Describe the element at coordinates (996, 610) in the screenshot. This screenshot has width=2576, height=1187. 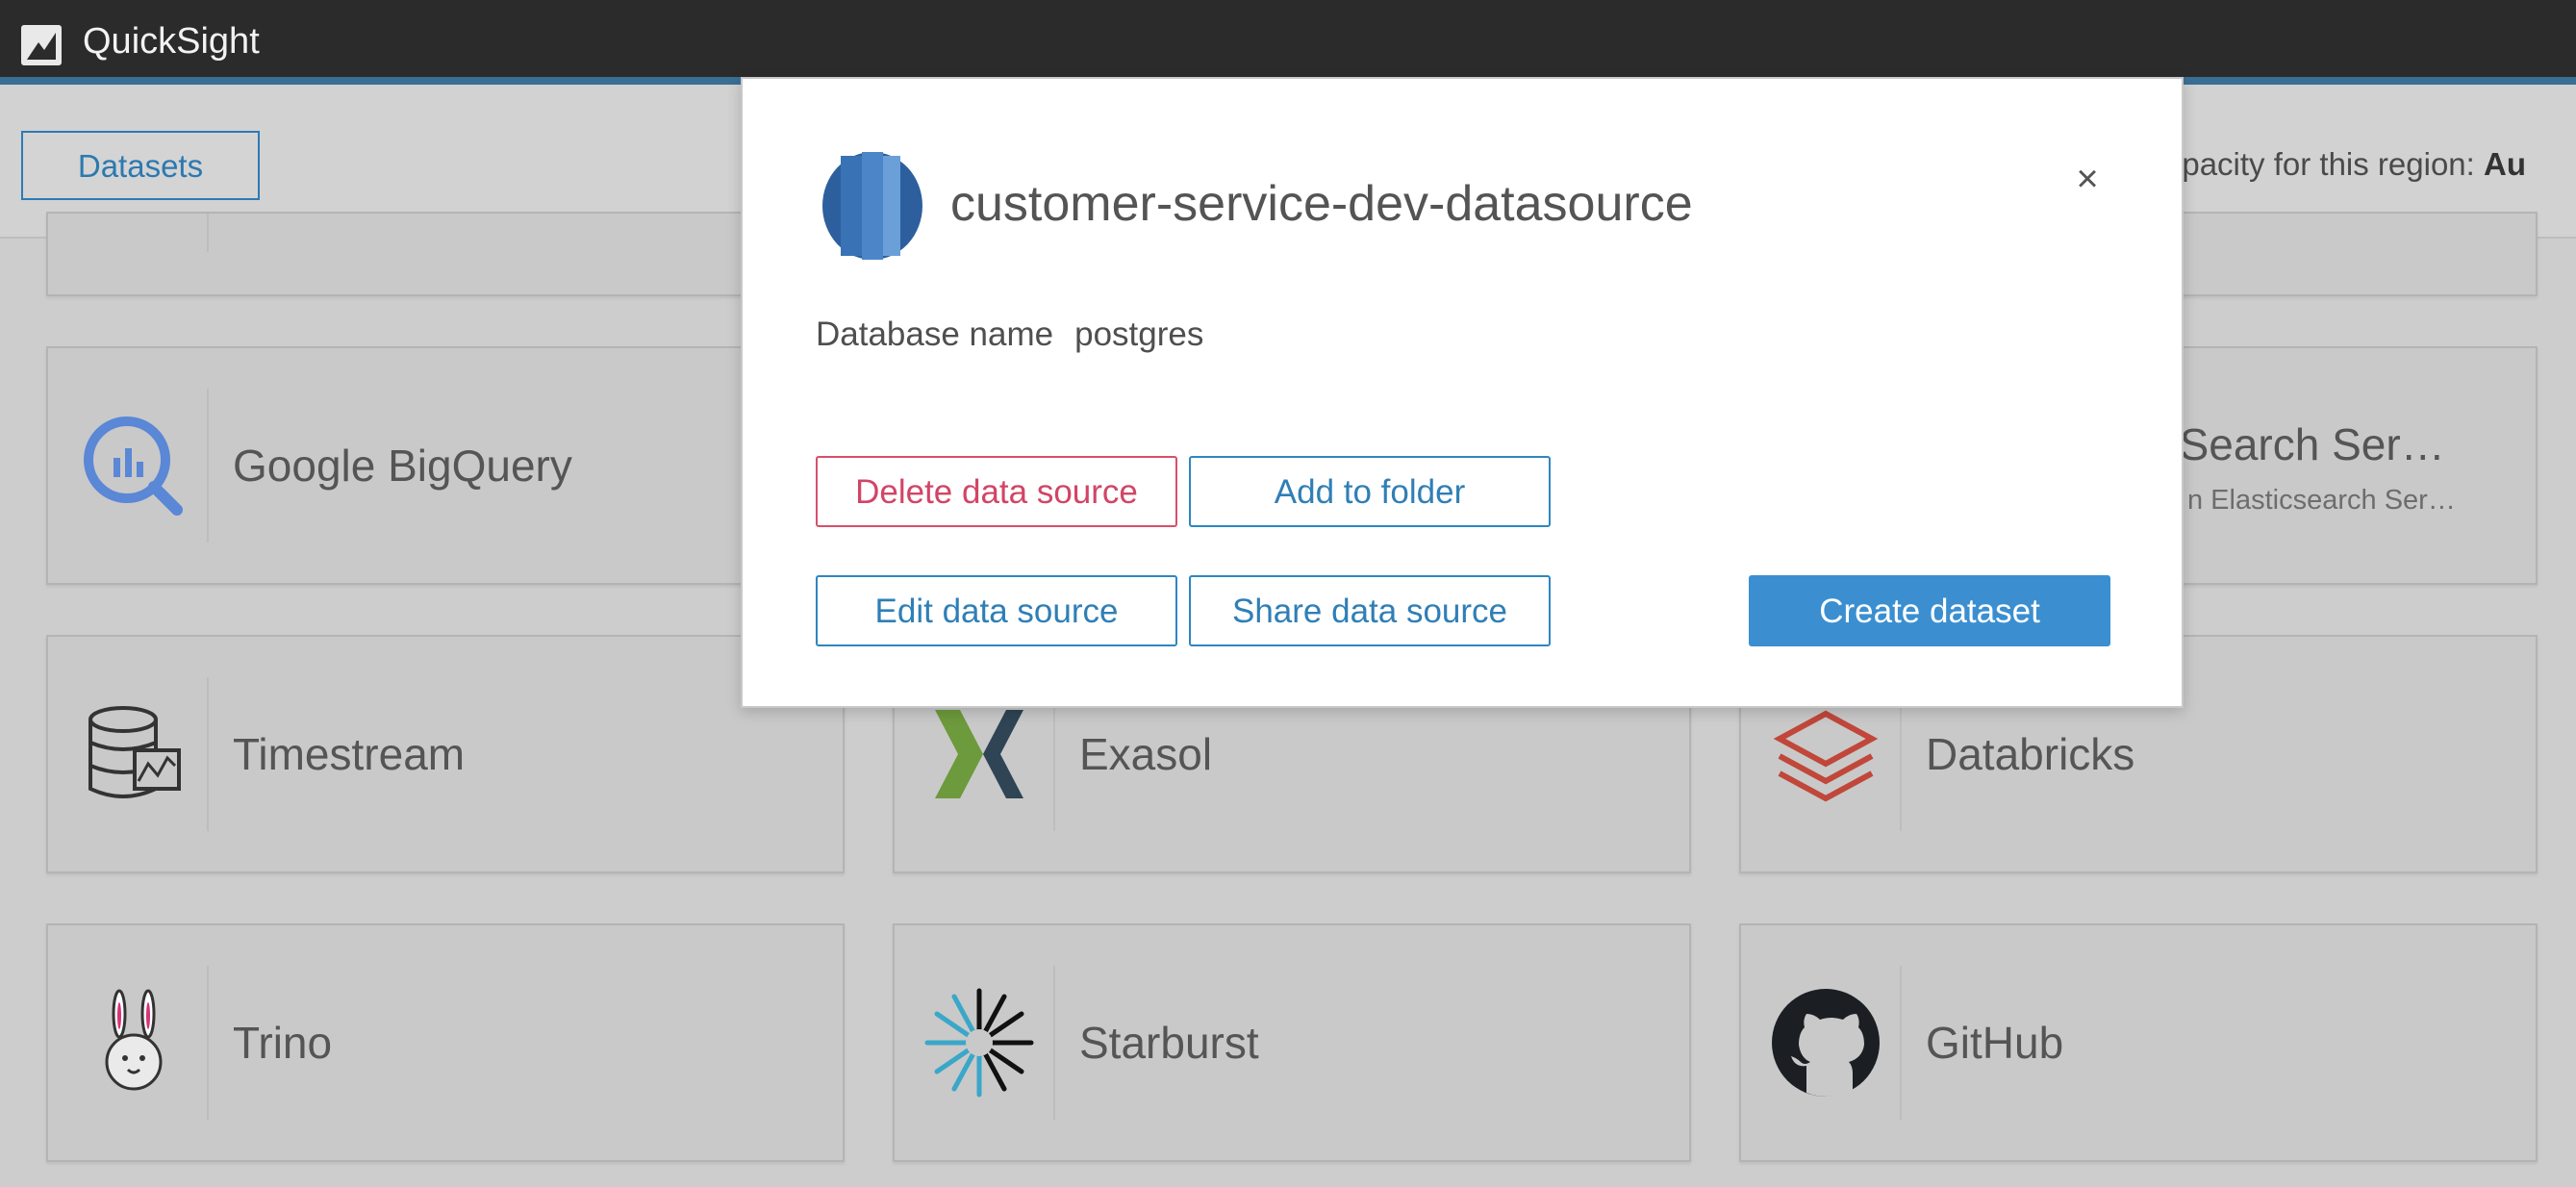
I see `edit-data-source-button: Edit data source` at that location.